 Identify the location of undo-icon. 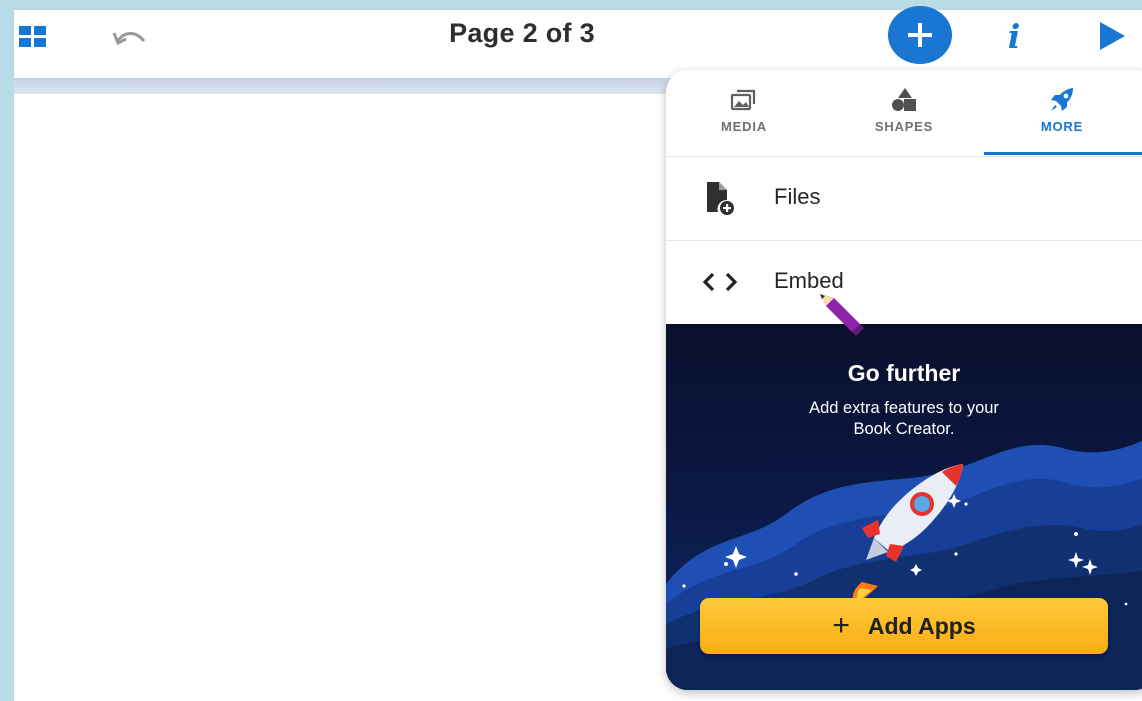
(129, 39).